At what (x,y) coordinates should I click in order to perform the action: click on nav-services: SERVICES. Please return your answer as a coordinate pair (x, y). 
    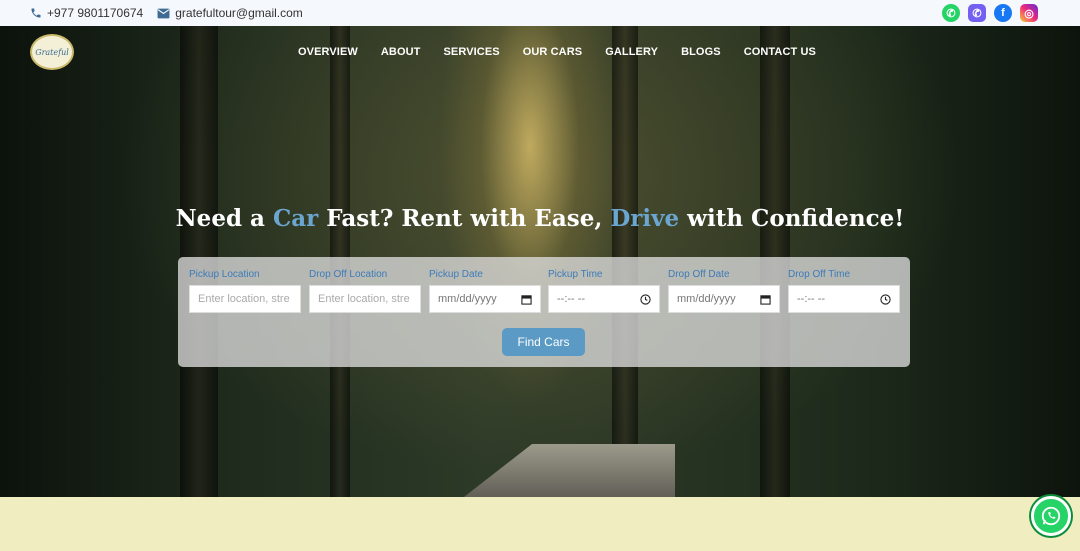
    Looking at the image, I should click on (472, 52).